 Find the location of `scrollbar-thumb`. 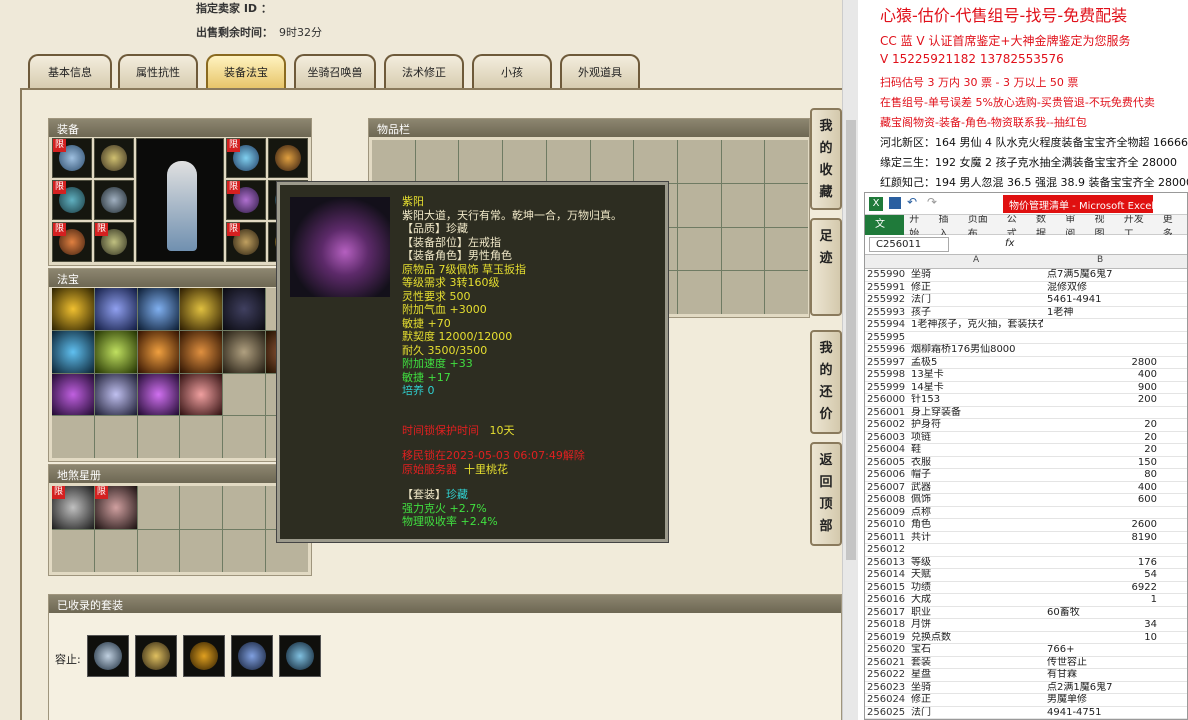

scrollbar-thumb is located at coordinates (851, 340).